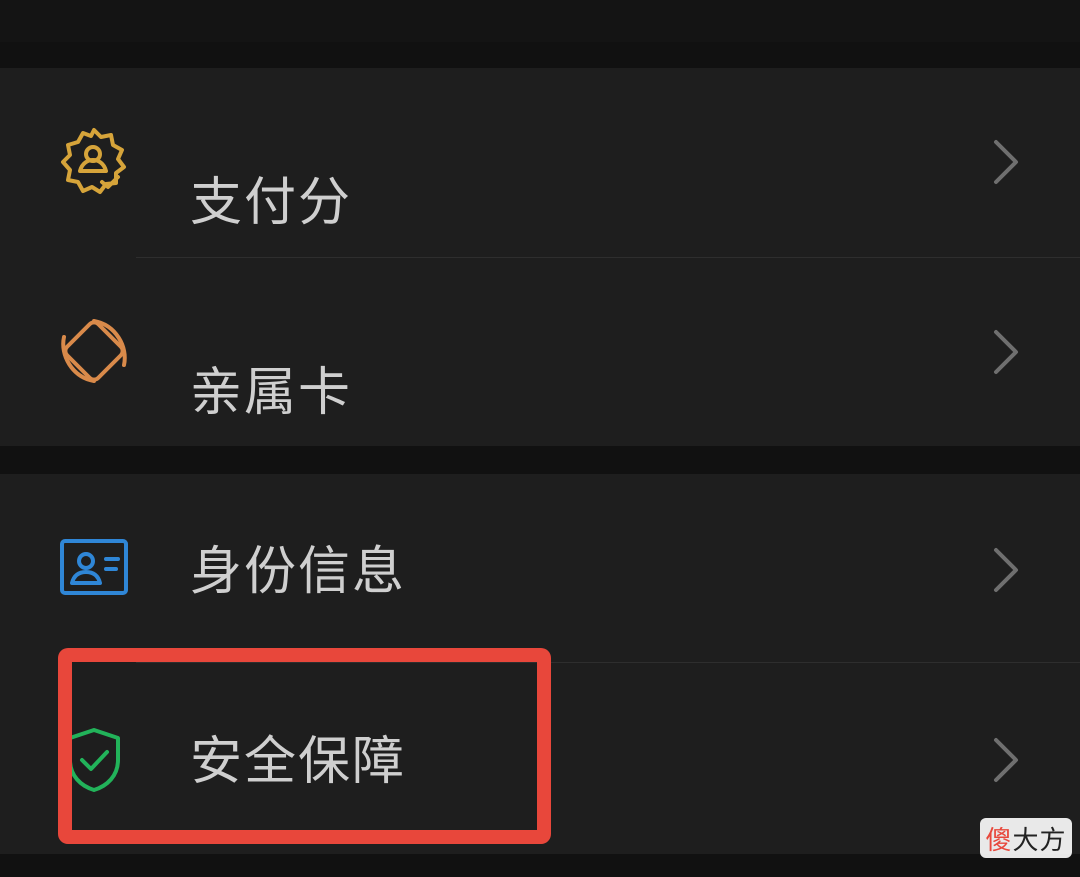  What do you see at coordinates (298, 762) in the screenshot?
I see `menu-item-label: 安全保障` at bounding box center [298, 762].